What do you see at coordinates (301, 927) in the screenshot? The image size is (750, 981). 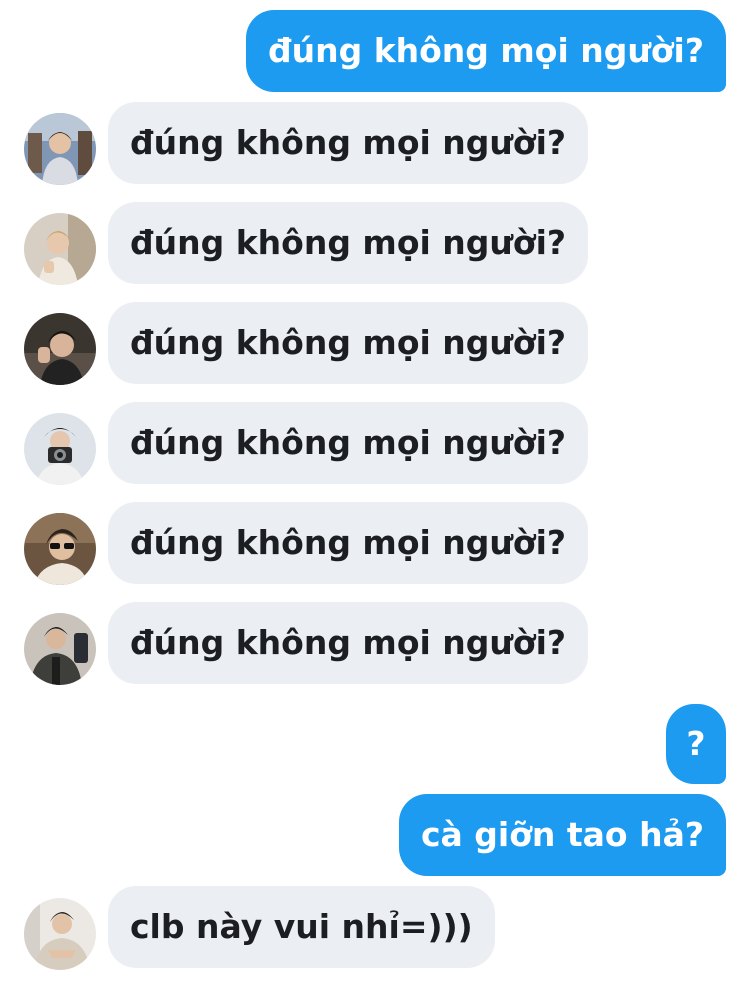 I see `received-message-bubble: clb này vui nhỉ=)))` at bounding box center [301, 927].